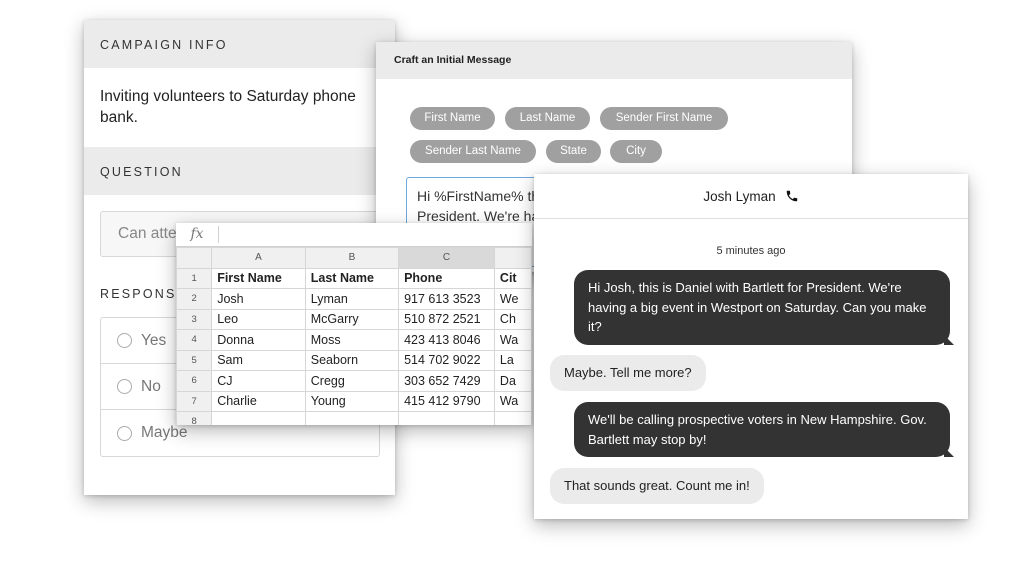  I want to click on table-row: 1 First Name Last Name Phone Cit, so click(354, 278).